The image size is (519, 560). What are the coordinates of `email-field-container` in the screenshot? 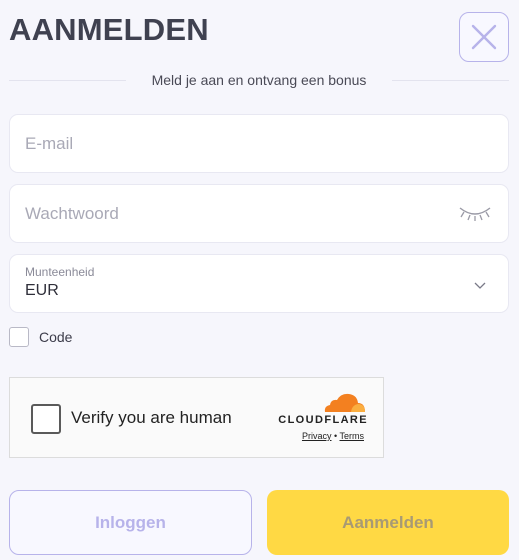 It's located at (259, 143).